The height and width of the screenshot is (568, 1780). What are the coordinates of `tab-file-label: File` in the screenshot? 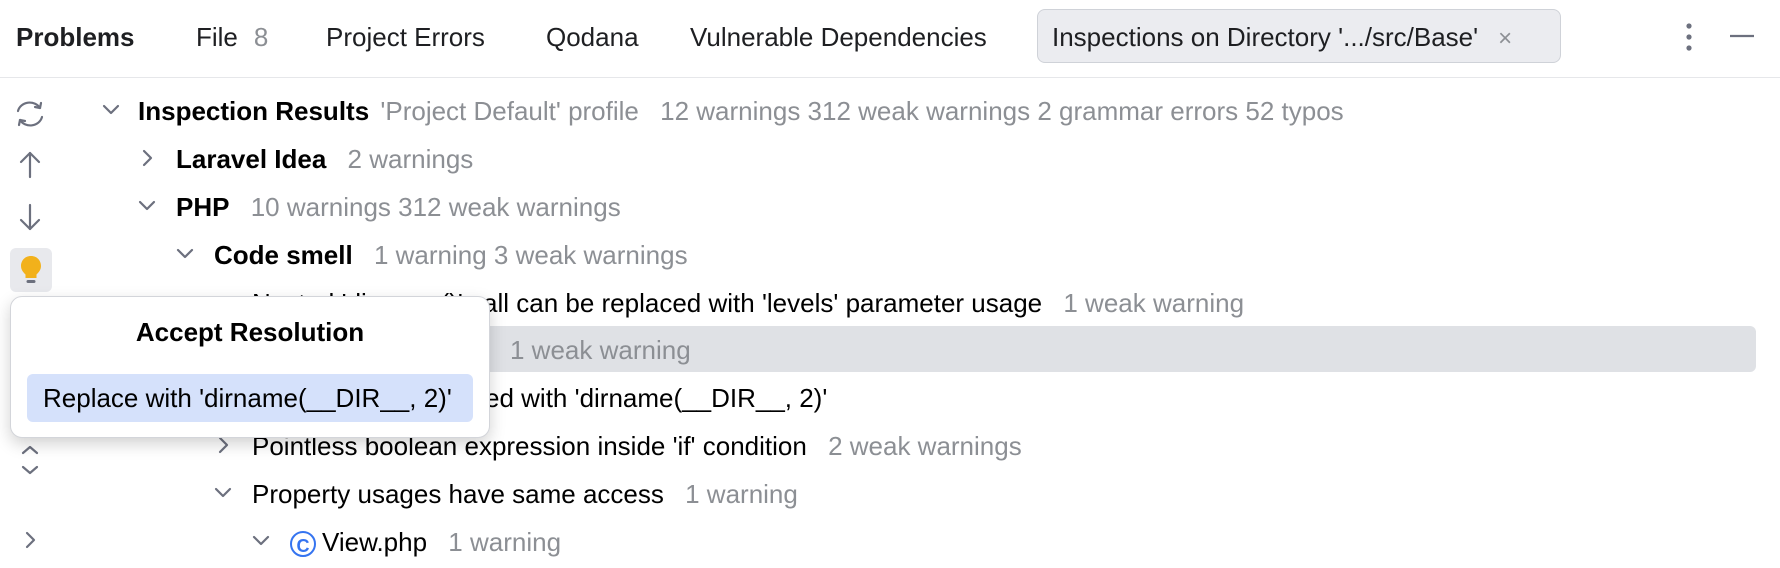 It's located at (217, 37).